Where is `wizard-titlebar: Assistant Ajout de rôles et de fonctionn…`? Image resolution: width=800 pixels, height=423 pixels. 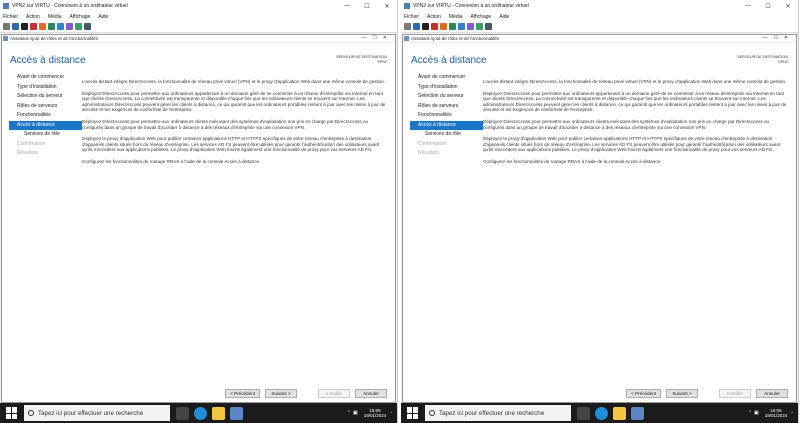 wizard-titlebar: Assistant Ajout de rôles et de fonctionn… is located at coordinates (198, 39).